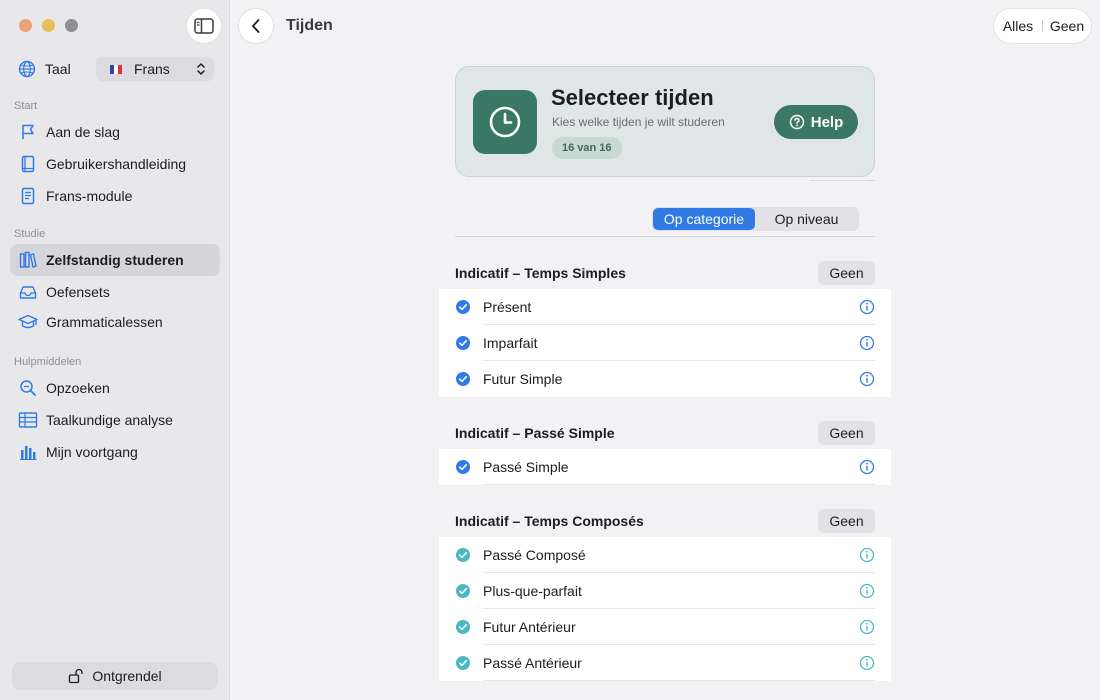 This screenshot has height=700, width=1100. I want to click on tense-row: Futur Antérieur, so click(665, 627).